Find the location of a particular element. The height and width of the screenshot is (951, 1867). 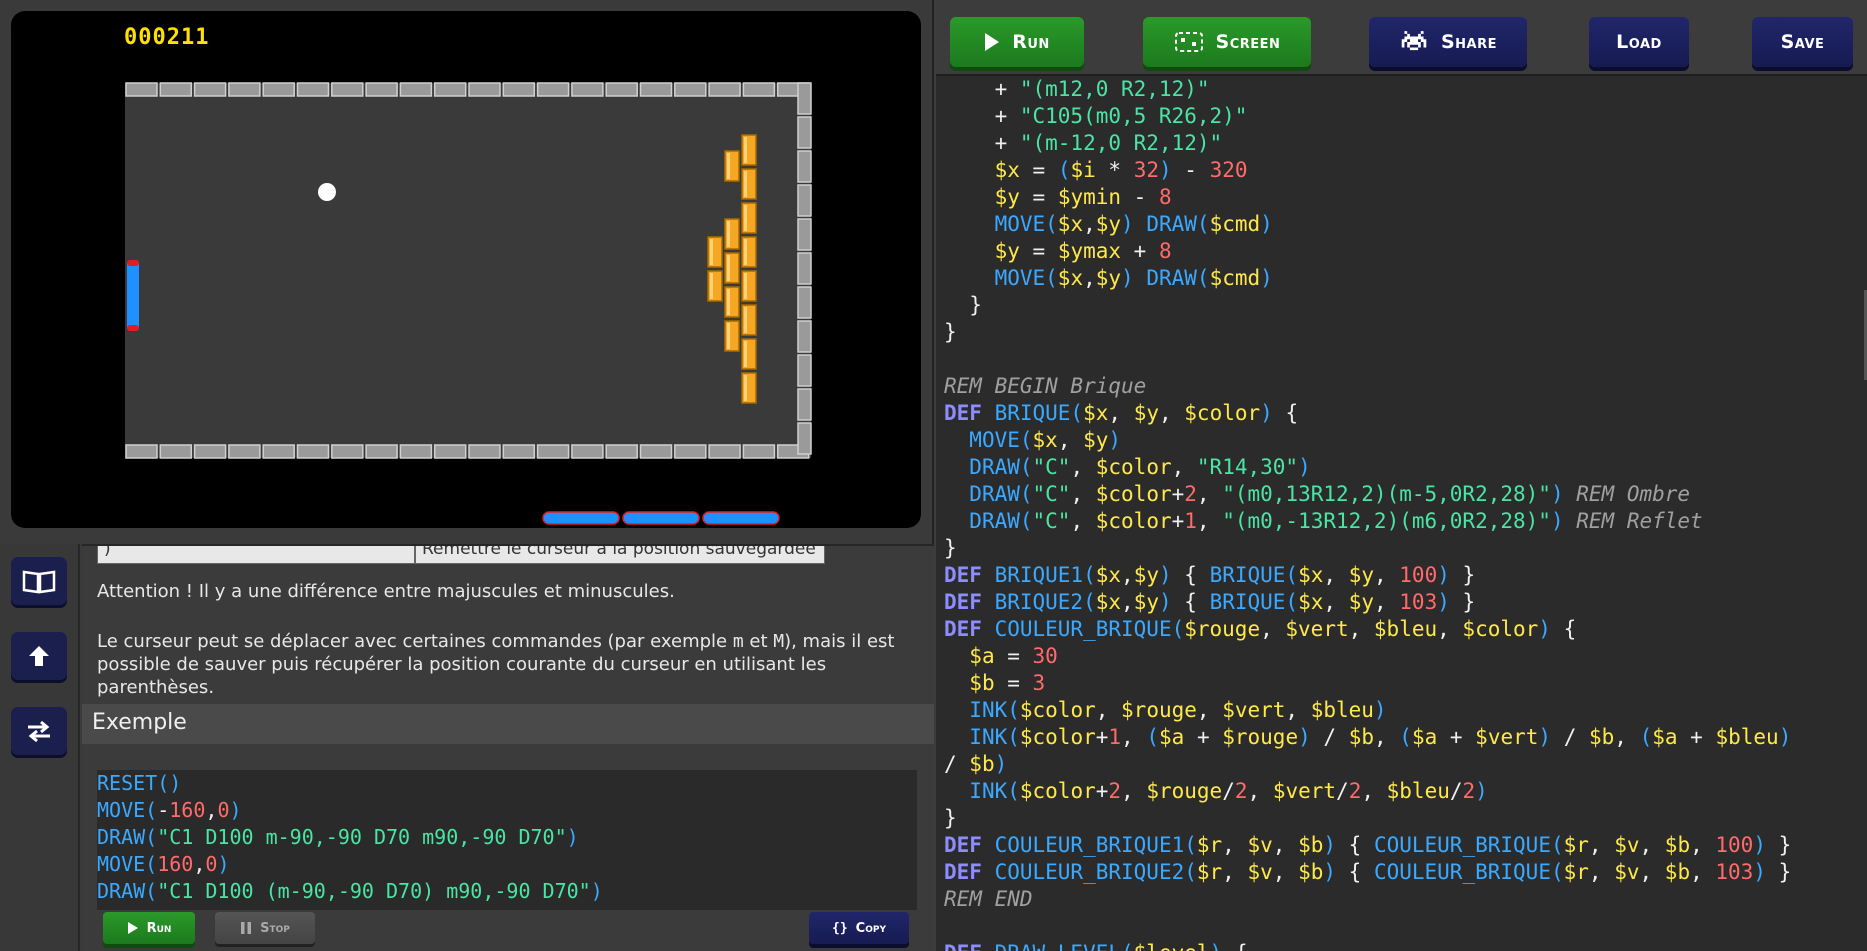

code-line: } is located at coordinates (1404, 548).